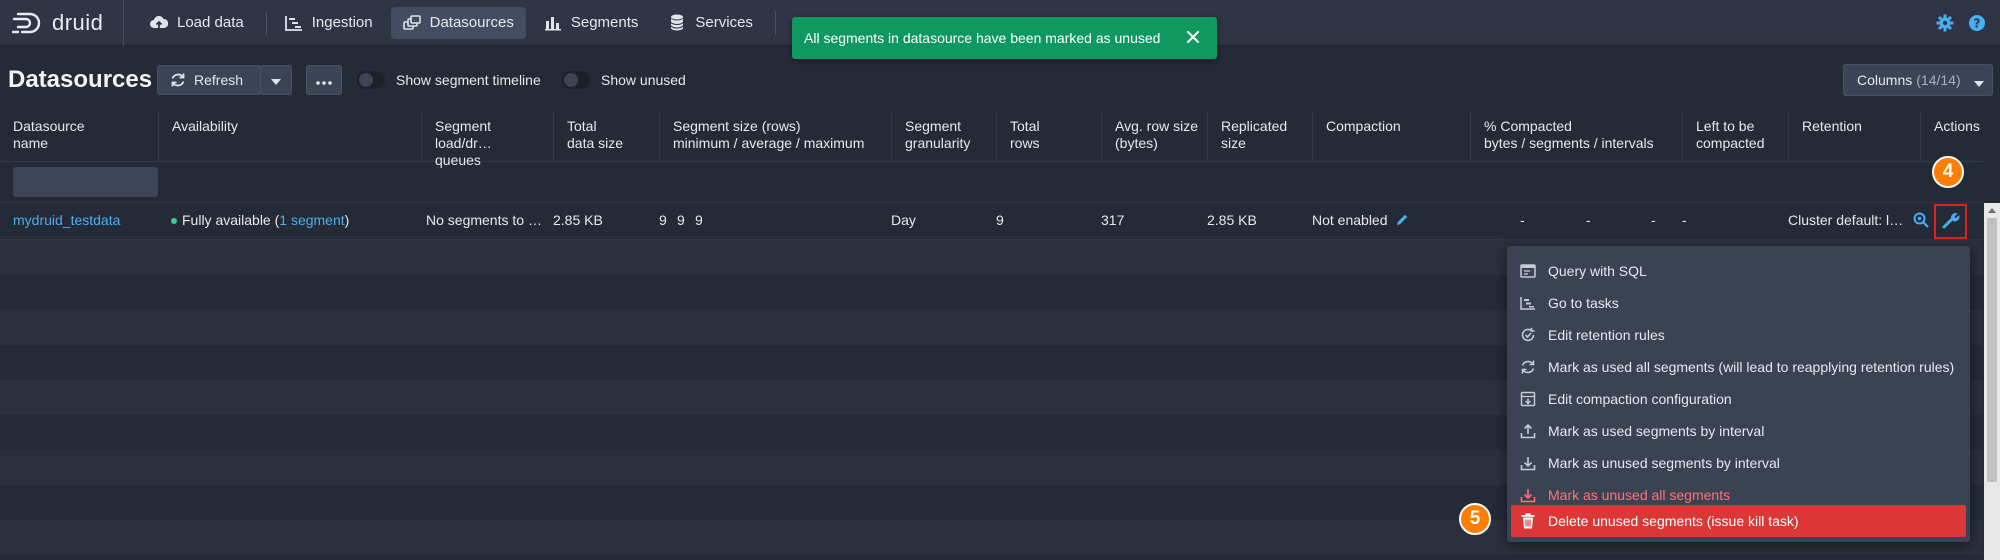  Describe the element at coordinates (1673, 521) in the screenshot. I see `menu-item-label: Delete unused segments (issue kill task)` at that location.